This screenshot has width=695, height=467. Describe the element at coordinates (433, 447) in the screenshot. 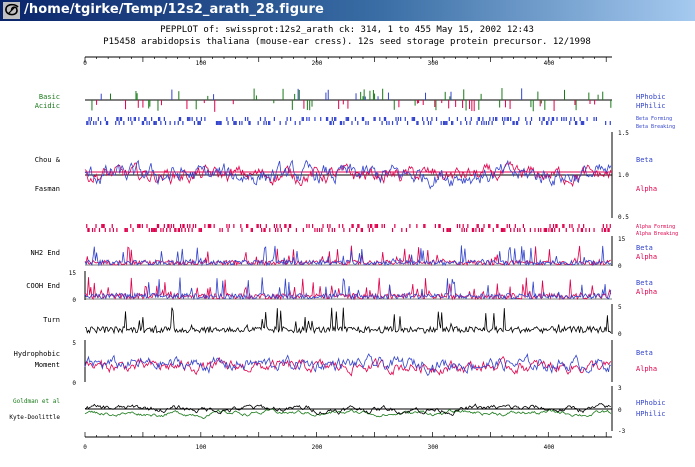

I see `bottom-tick-label-300: 300` at that location.